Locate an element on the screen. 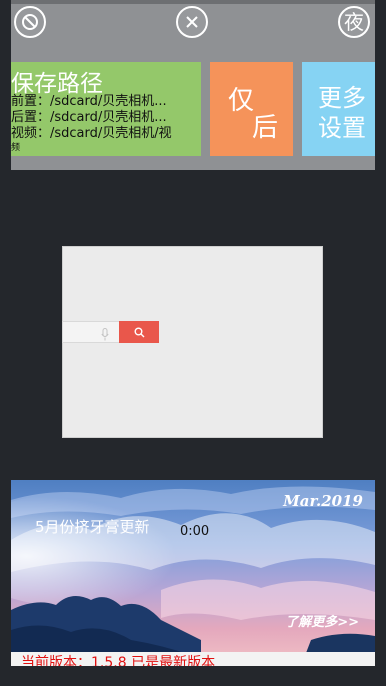 Image resolution: width=386 pixels, height=686 pixels. close-button is located at coordinates (192, 22).